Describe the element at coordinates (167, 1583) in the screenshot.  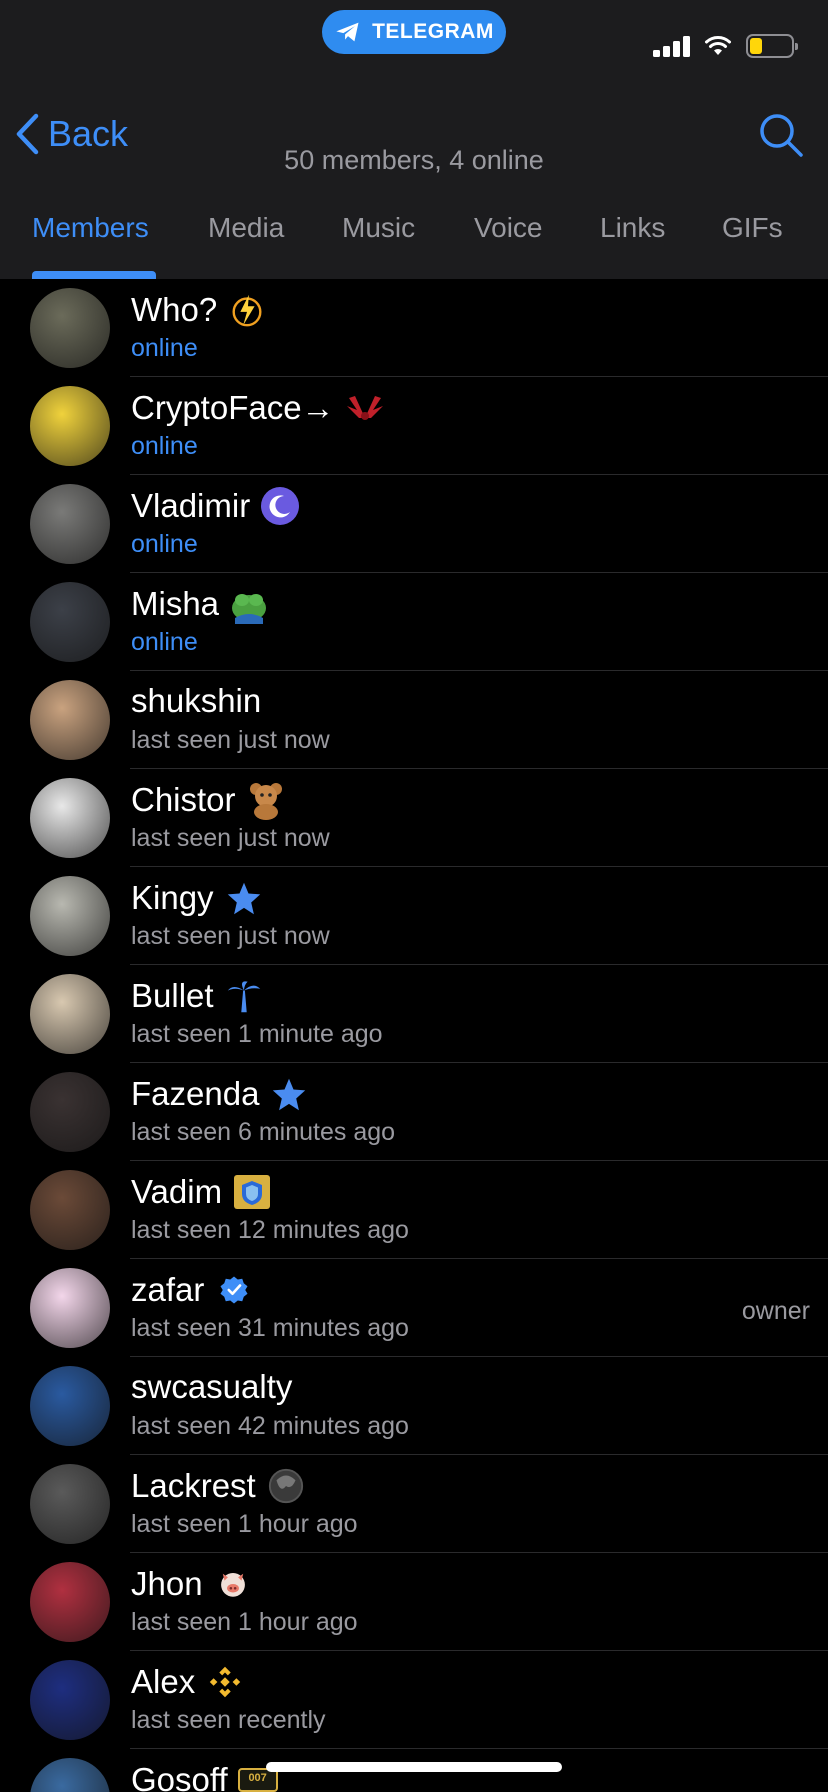
I see `member-name: Jhon` at that location.